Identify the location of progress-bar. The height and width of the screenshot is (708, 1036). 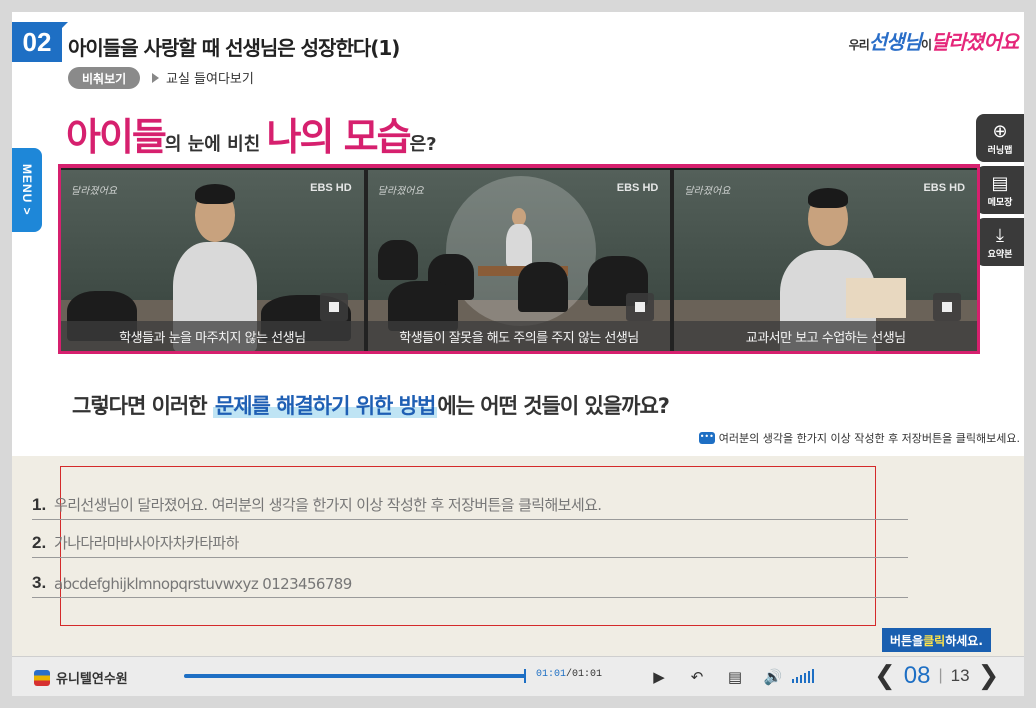
(355, 676).